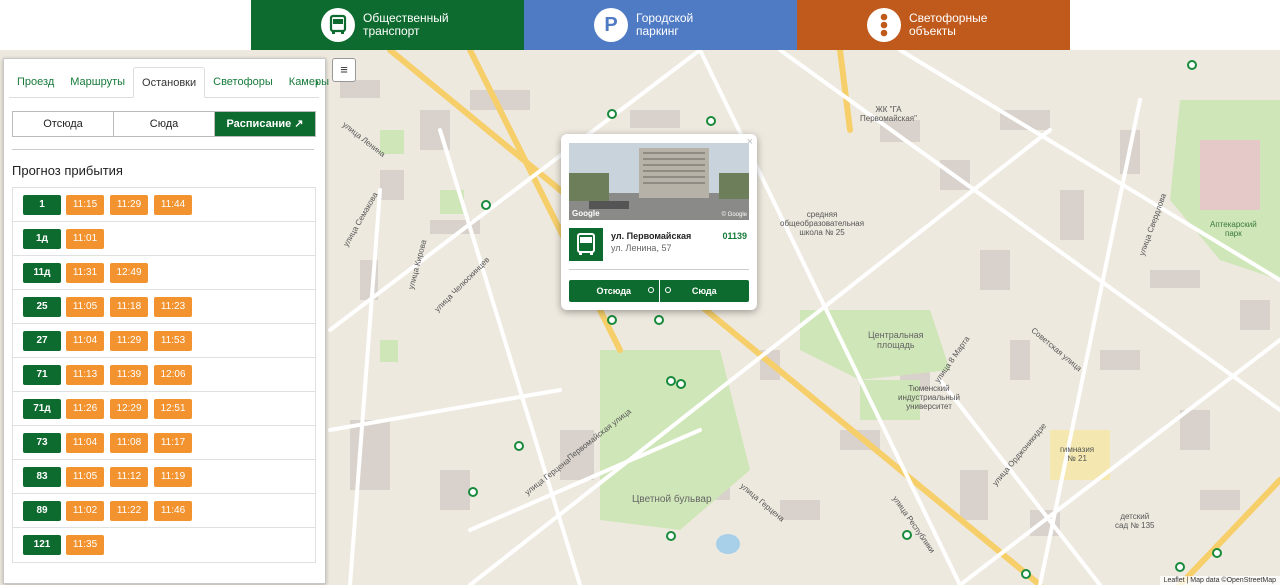 The height and width of the screenshot is (585, 1280). What do you see at coordinates (651, 236) in the screenshot?
I see `stop-name: ул. Первомайская` at bounding box center [651, 236].